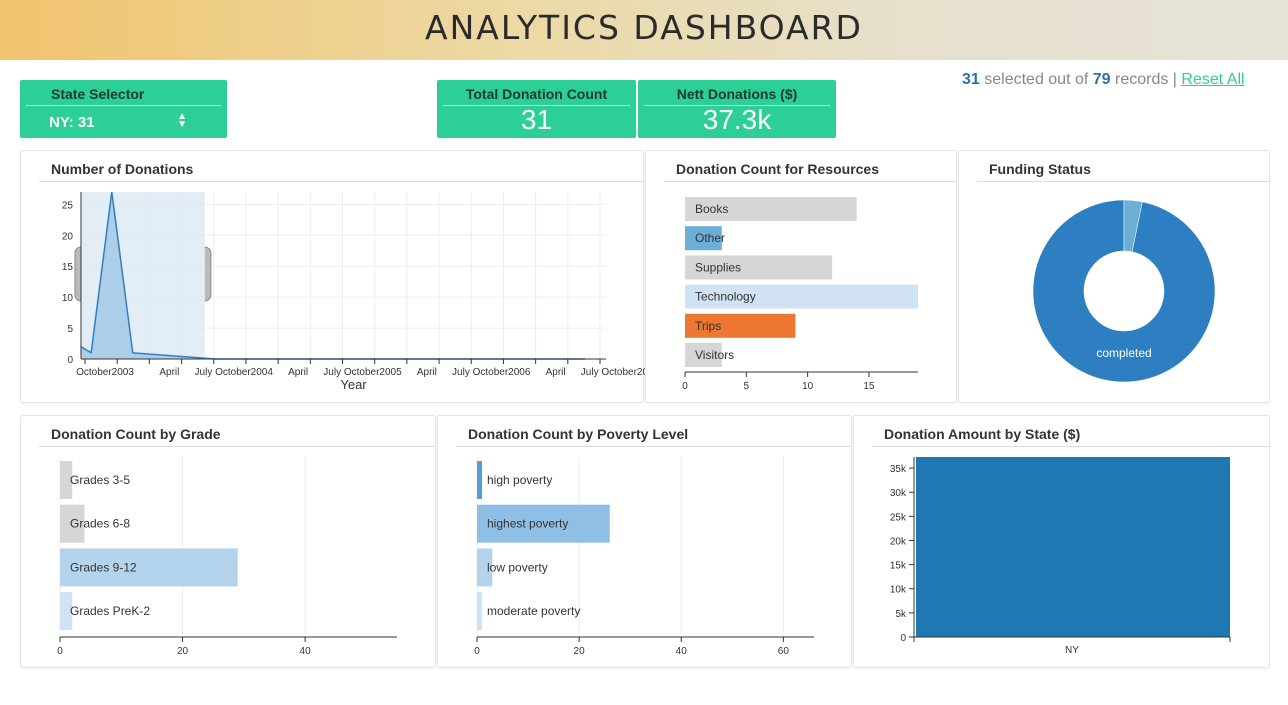  What do you see at coordinates (68, 267) in the screenshot?
I see `y-tick-label: 15` at bounding box center [68, 267].